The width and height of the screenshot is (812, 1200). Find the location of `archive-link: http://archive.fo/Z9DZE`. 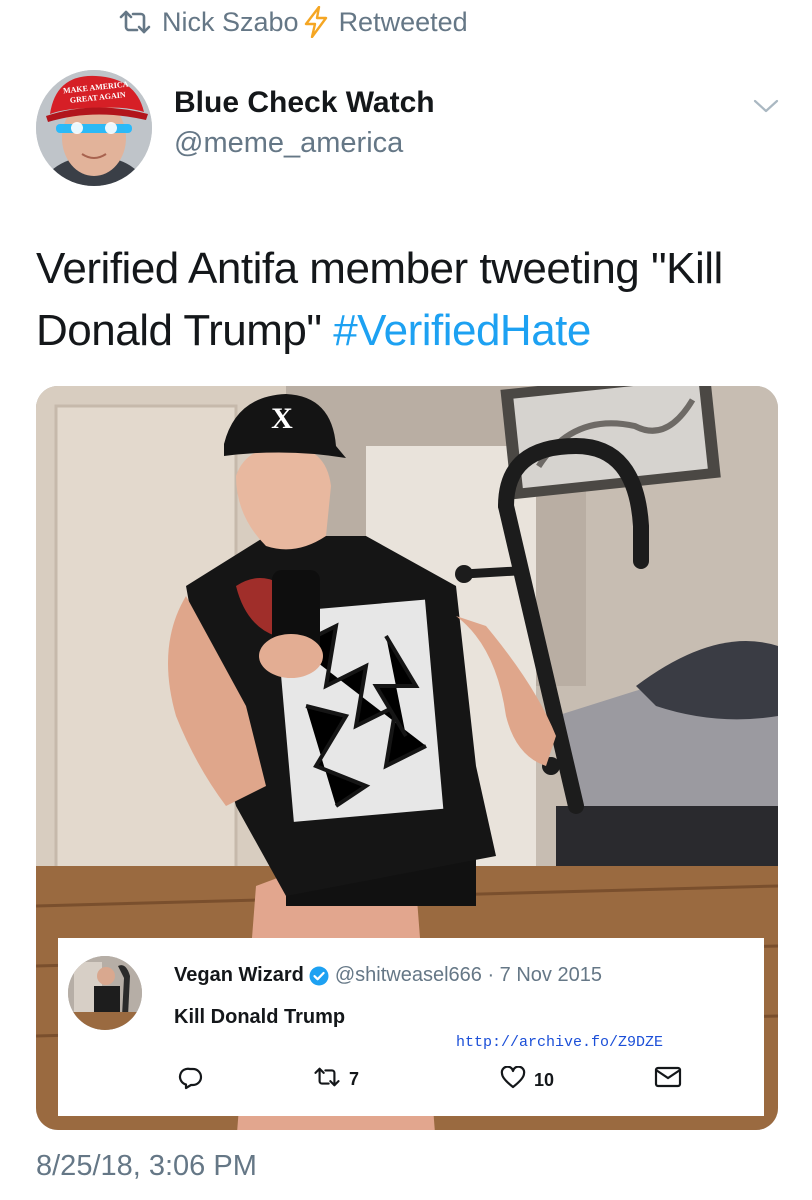

archive-link: http://archive.fo/Z9DZE is located at coordinates (559, 1042).